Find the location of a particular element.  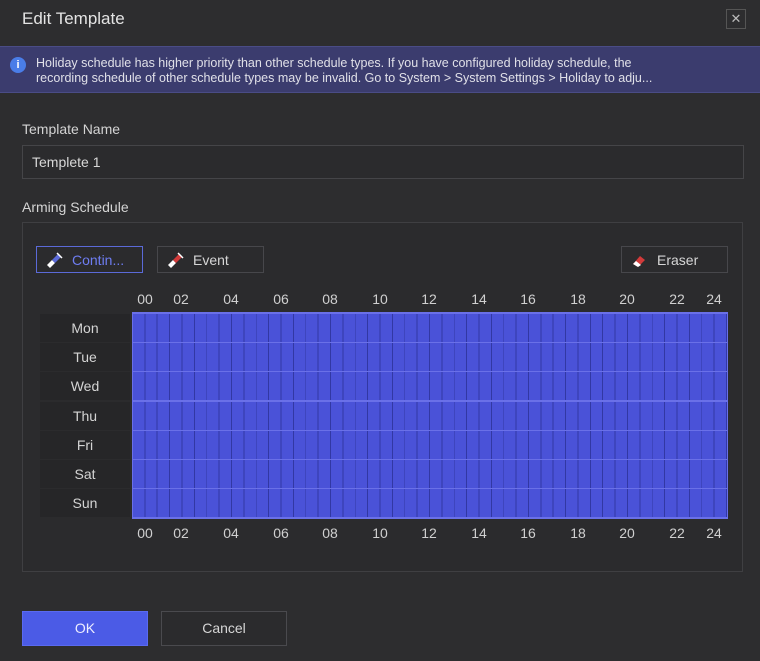

cancel-button: Cancel is located at coordinates (224, 628).